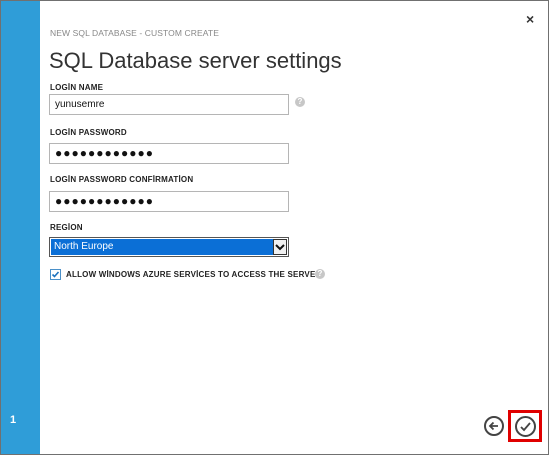  What do you see at coordinates (280, 247) in the screenshot?
I see `chevron-down-icon` at bounding box center [280, 247].